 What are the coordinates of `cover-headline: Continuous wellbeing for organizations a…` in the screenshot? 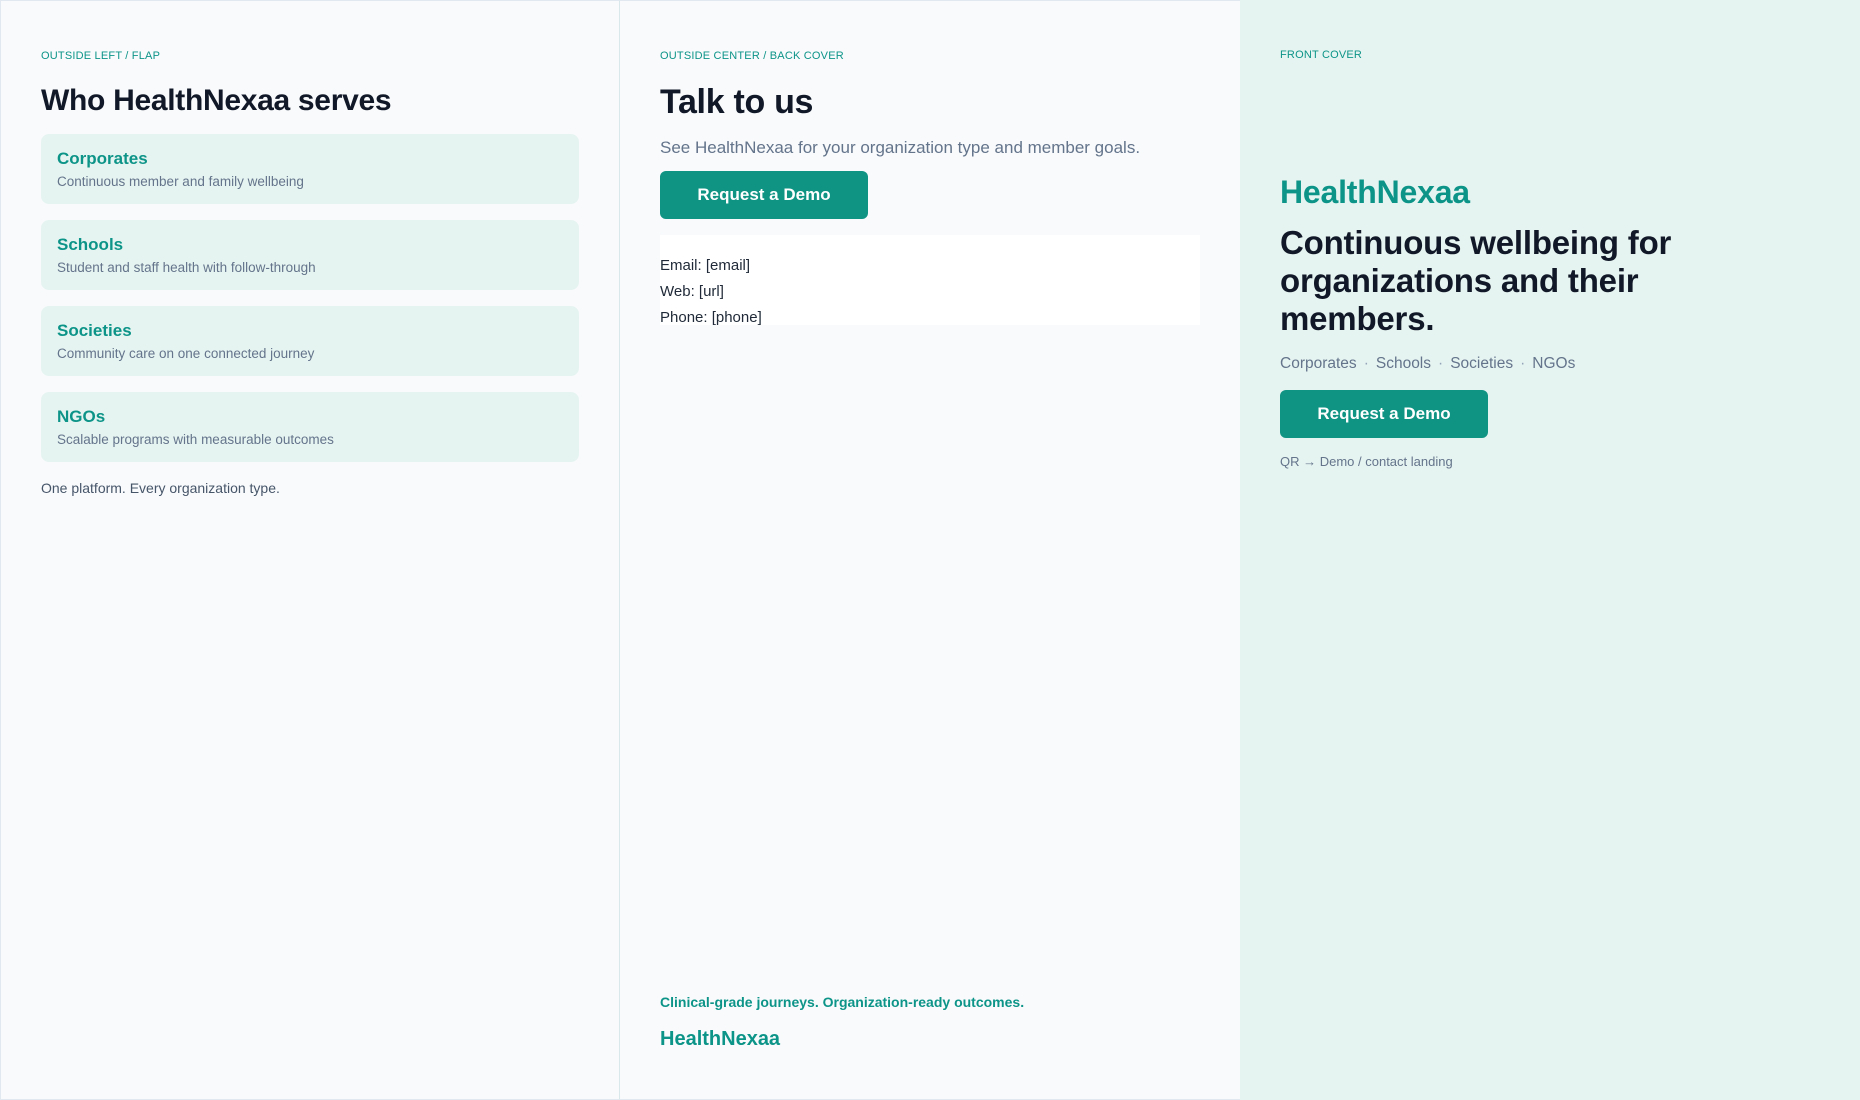 It's located at (1476, 280).